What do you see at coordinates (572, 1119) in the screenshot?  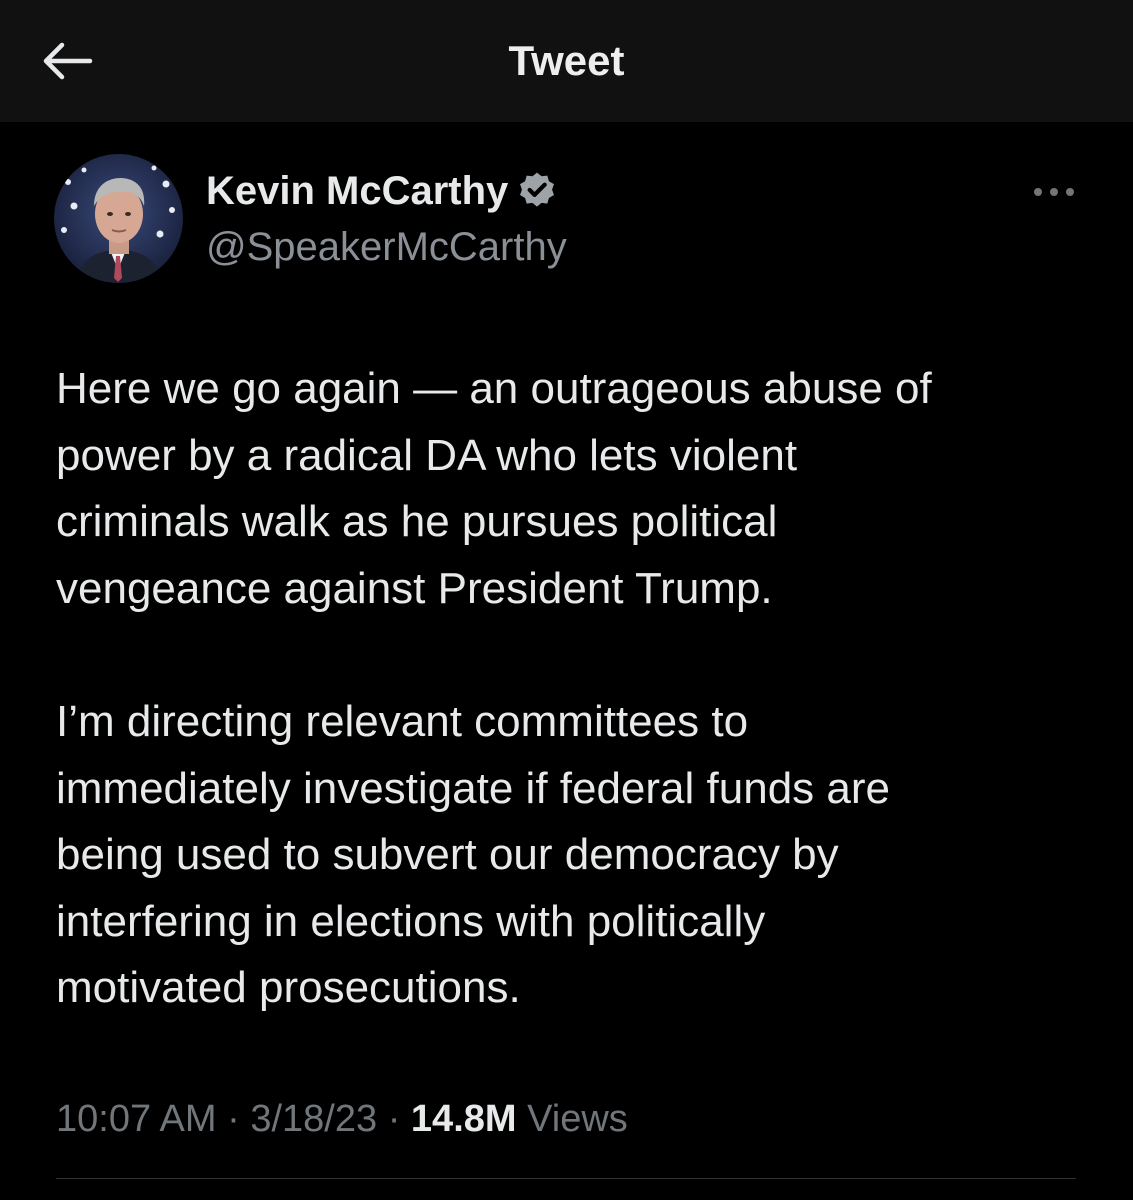 I see `views-label: Views` at bounding box center [572, 1119].